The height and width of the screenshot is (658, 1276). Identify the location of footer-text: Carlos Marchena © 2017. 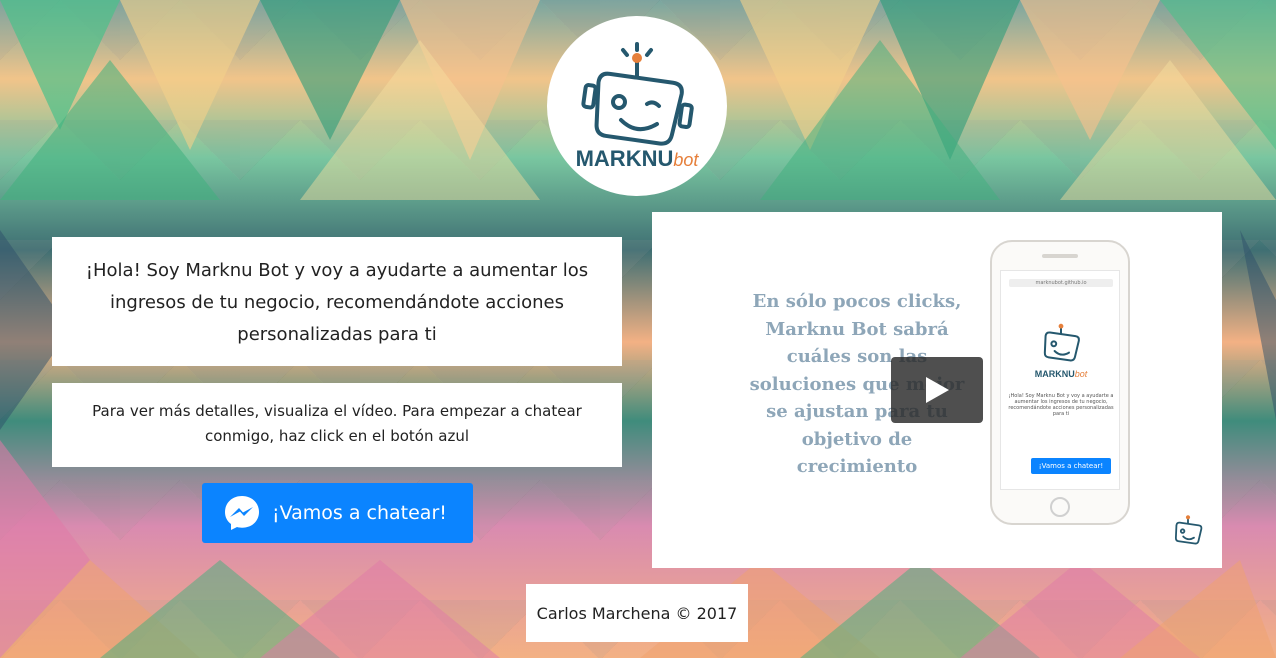
(637, 613).